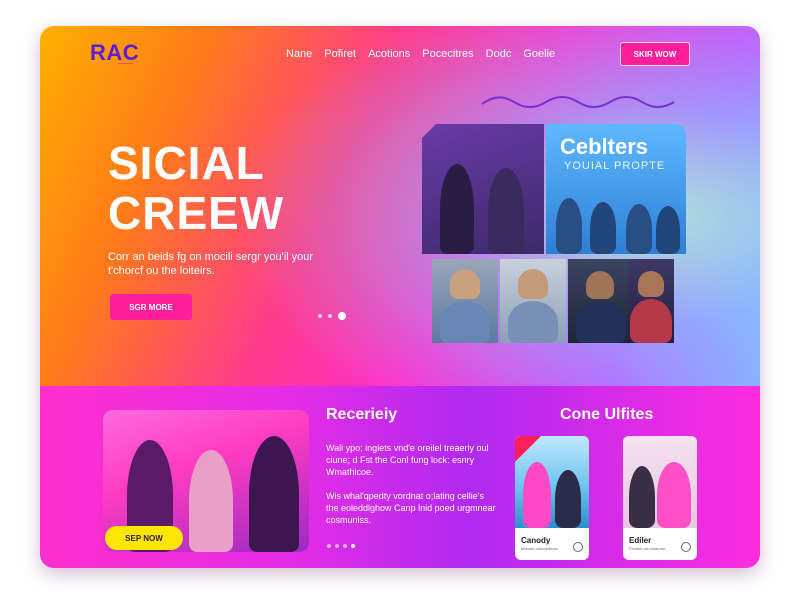 The width and height of the screenshot is (800, 600). Describe the element at coordinates (186, 163) in the screenshot. I see `hero-title-line1: SICIAL` at that location.